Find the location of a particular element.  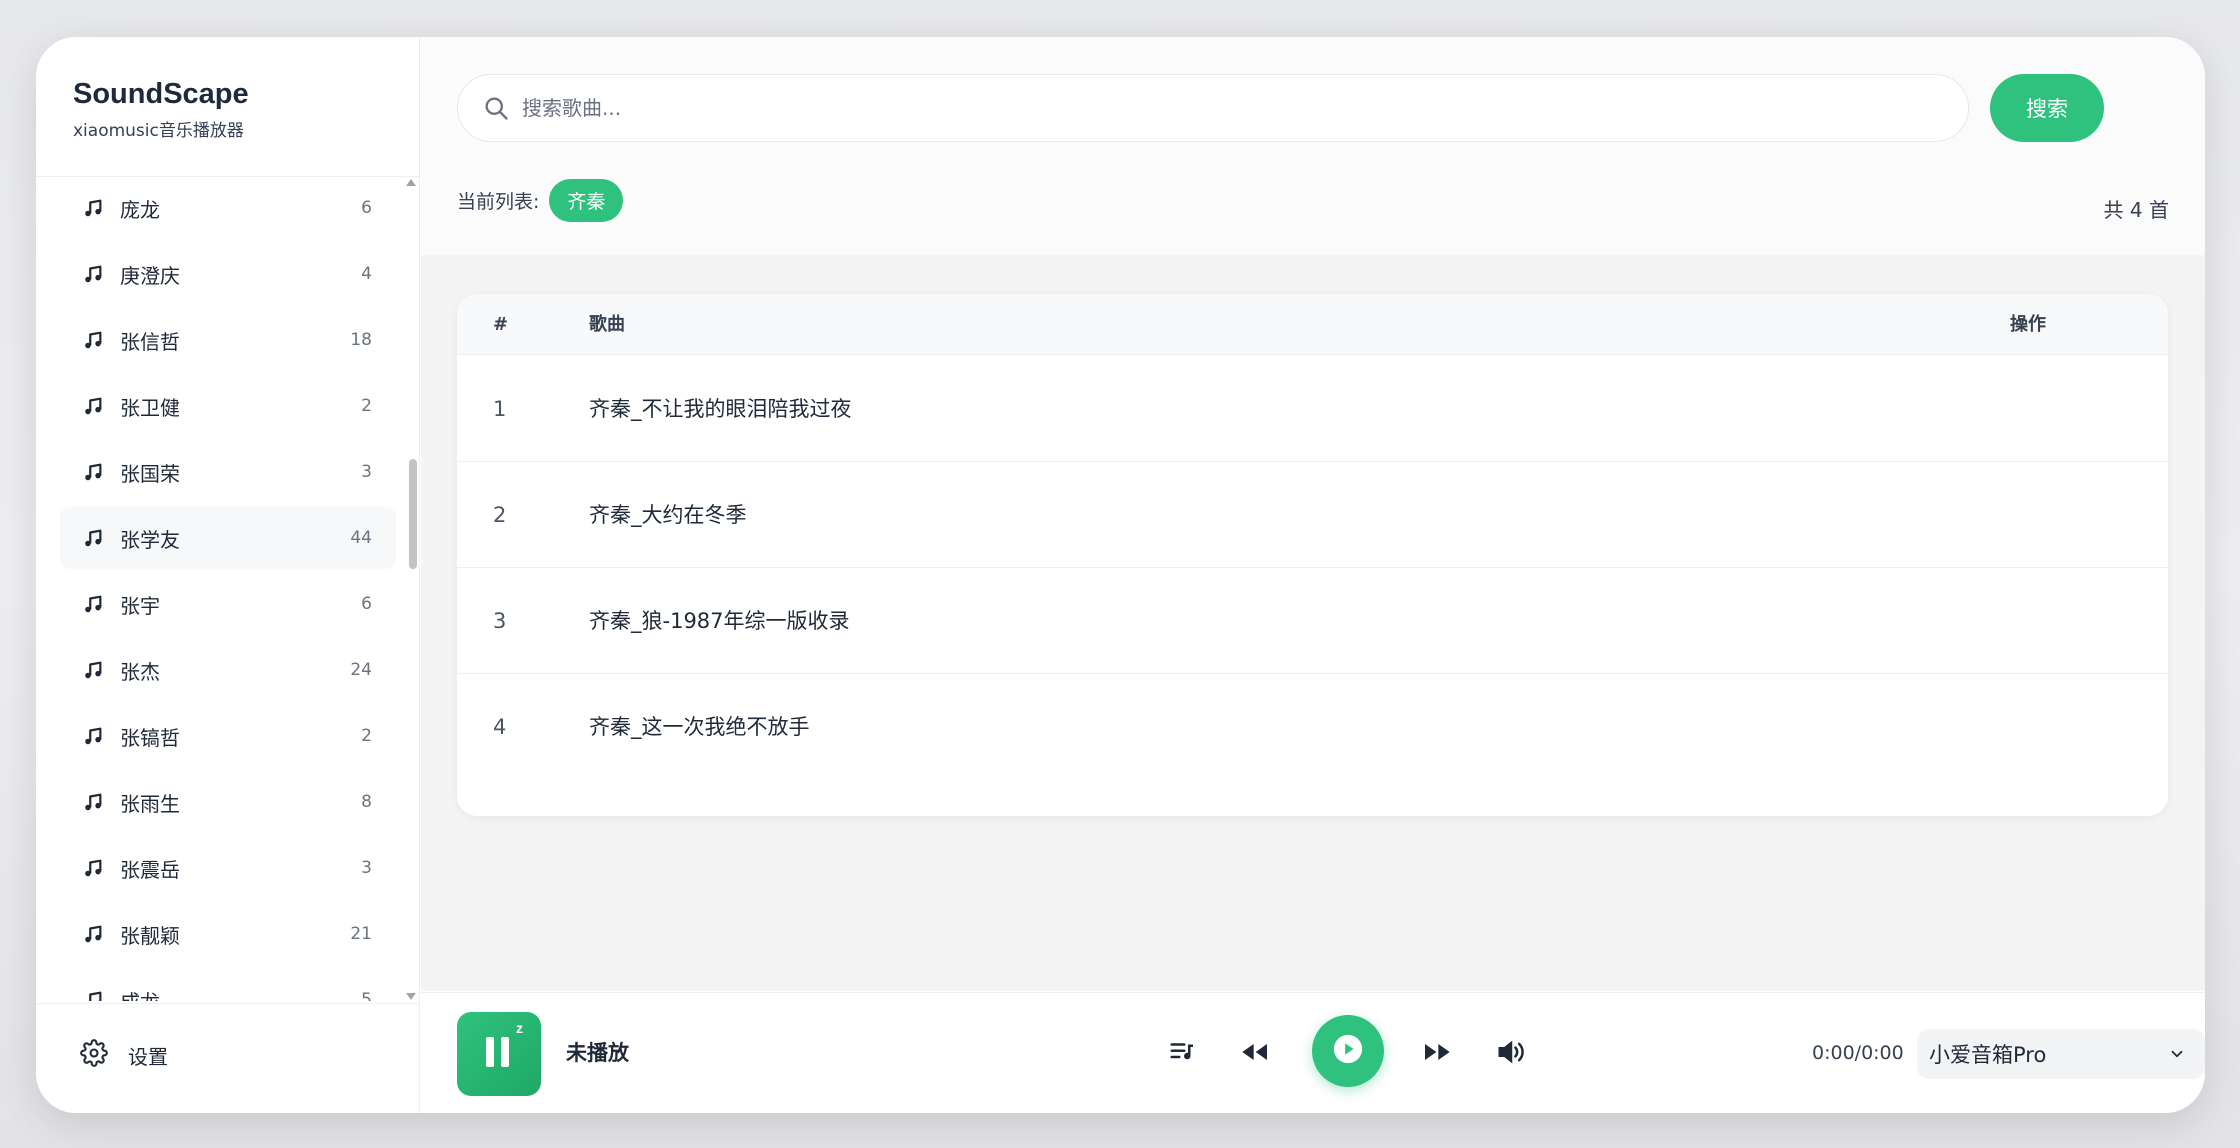

artist-song-count: 21 is located at coordinates (361, 934).